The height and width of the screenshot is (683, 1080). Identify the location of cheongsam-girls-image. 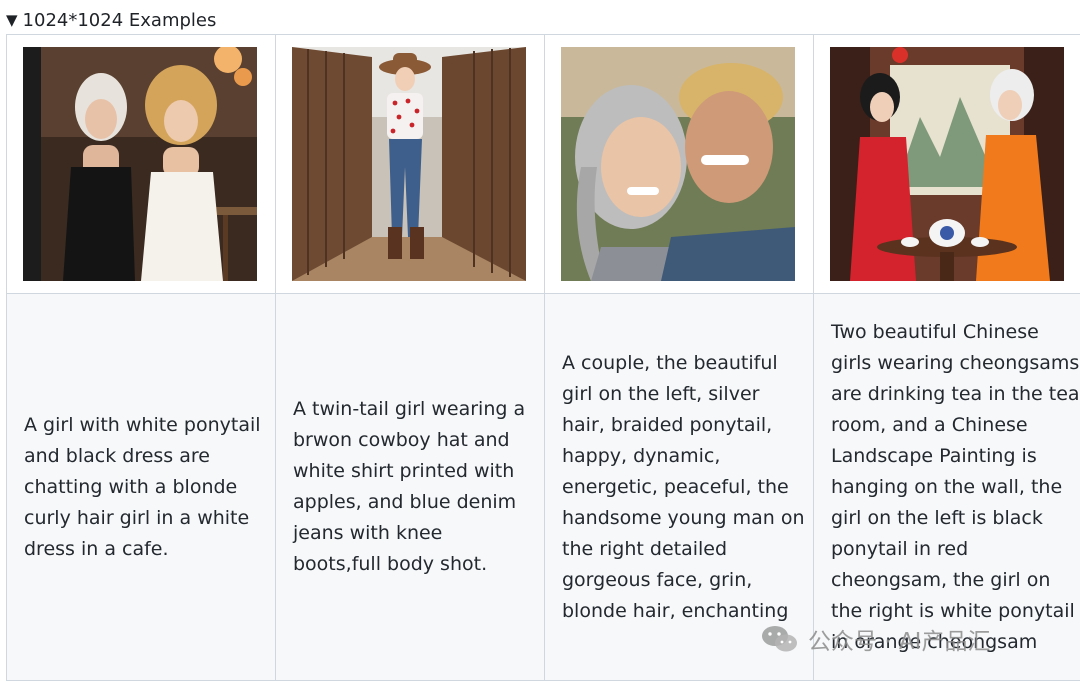
(947, 164).